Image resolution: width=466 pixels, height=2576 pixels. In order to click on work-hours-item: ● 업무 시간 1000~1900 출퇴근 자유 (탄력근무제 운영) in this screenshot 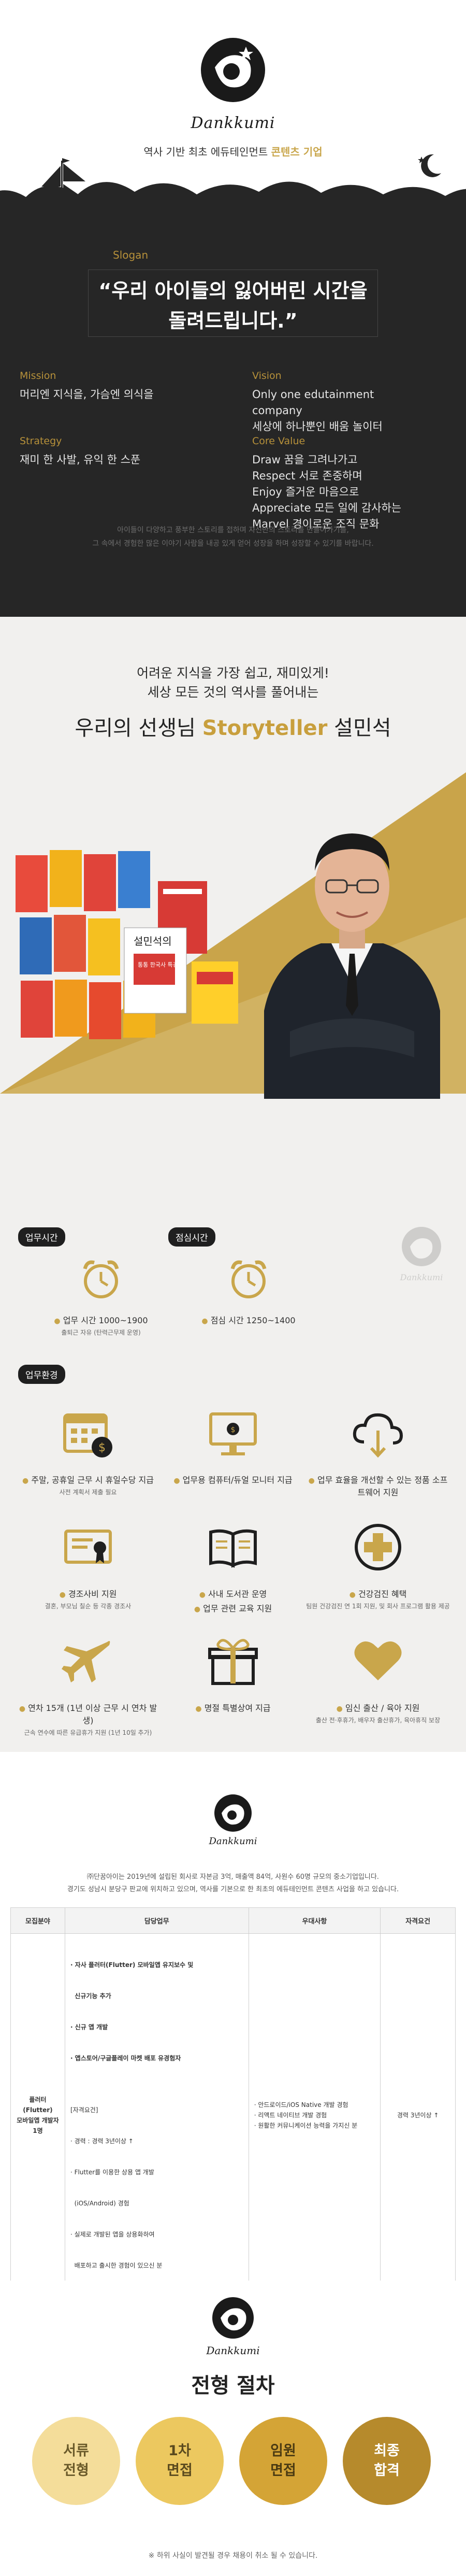, I will do `click(101, 1296)`.